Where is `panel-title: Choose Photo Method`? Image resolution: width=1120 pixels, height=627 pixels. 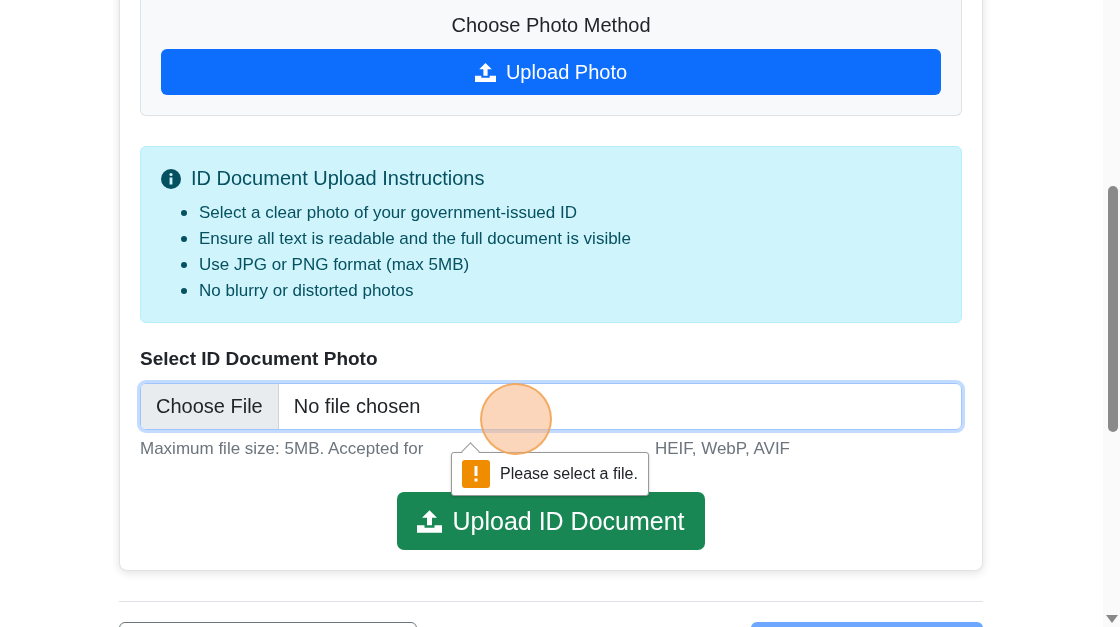
panel-title: Choose Photo Method is located at coordinates (551, 25).